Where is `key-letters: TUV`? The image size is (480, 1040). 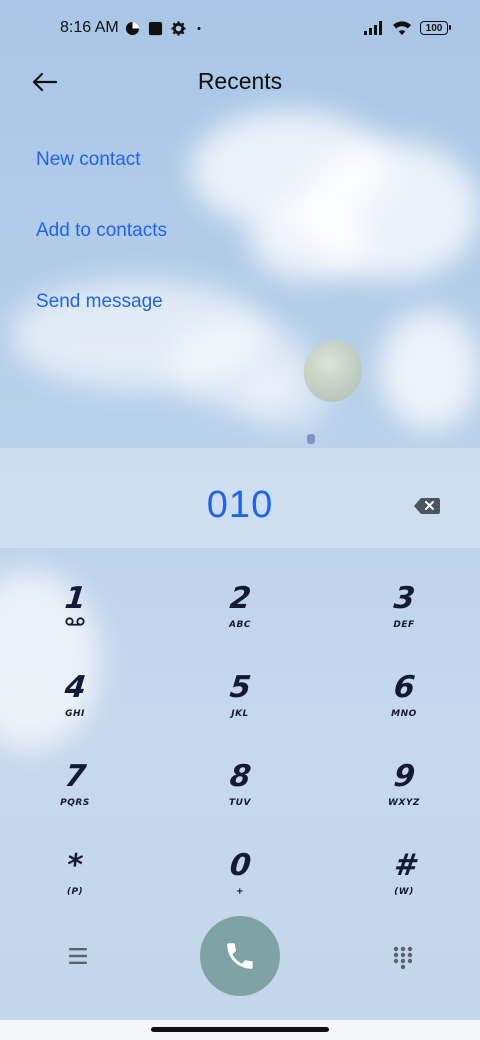 key-letters: TUV is located at coordinates (240, 803).